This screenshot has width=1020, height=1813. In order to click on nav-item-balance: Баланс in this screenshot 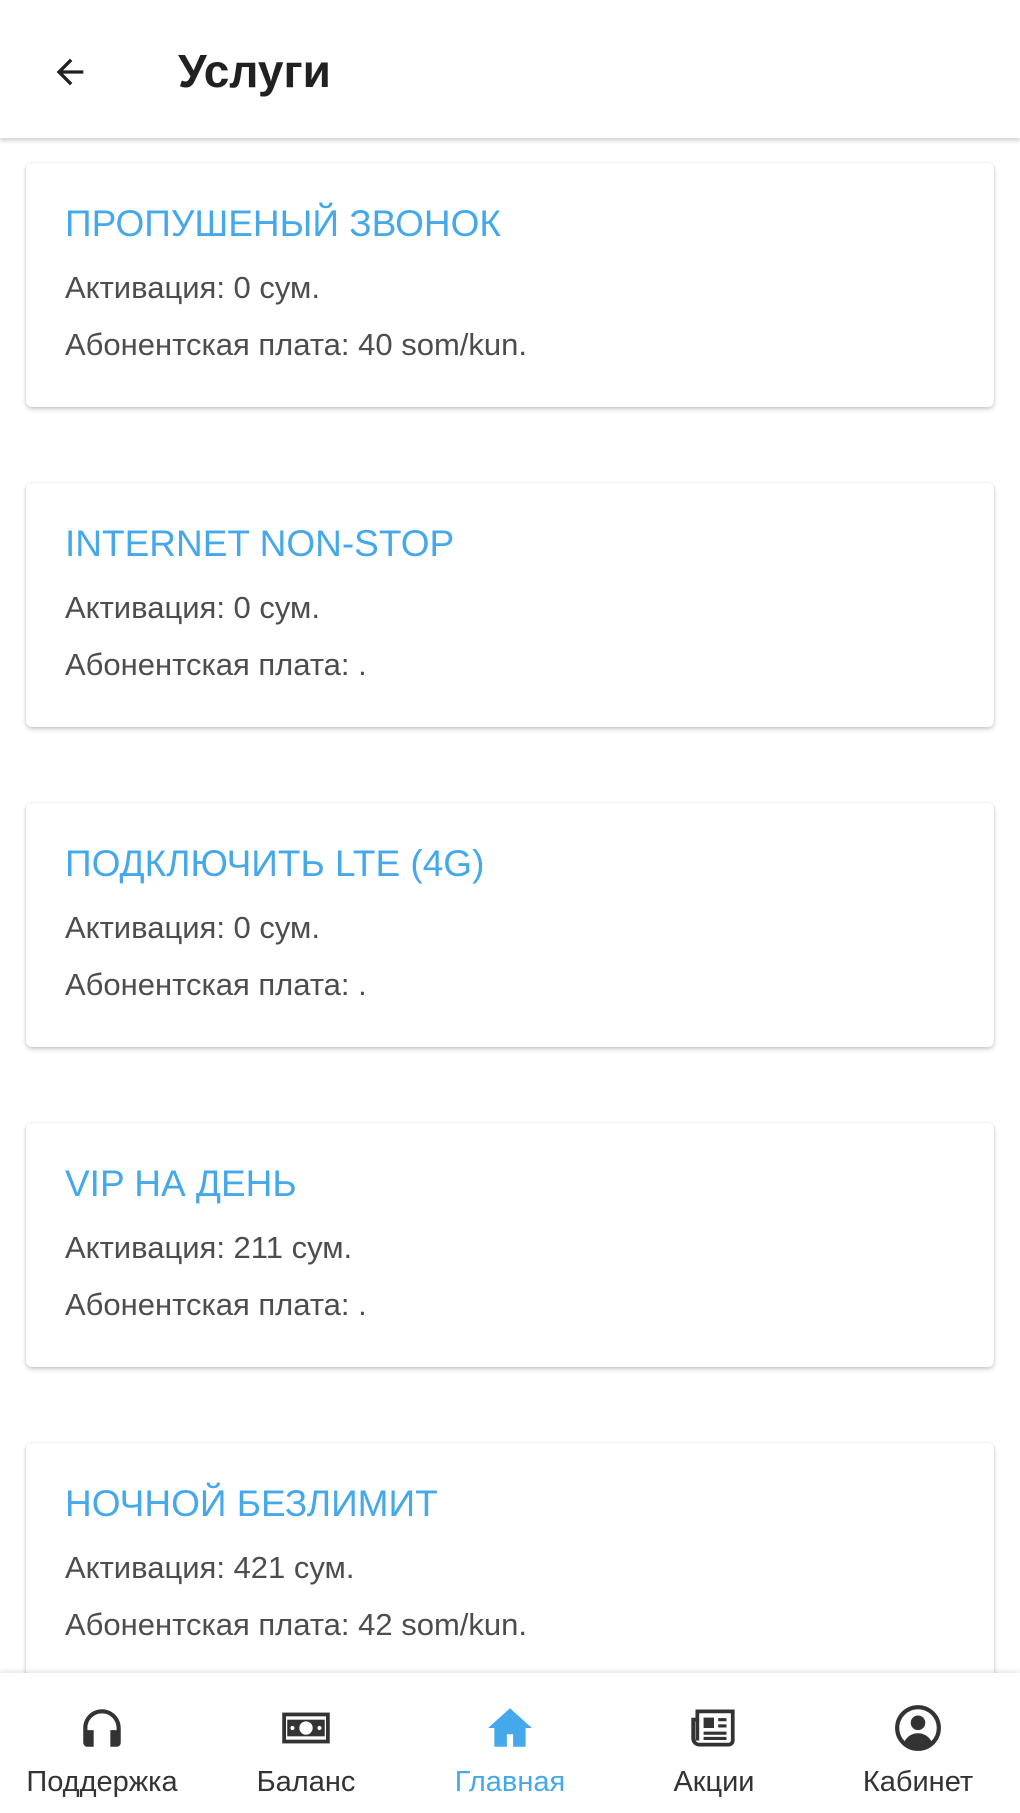, I will do `click(306, 1743)`.